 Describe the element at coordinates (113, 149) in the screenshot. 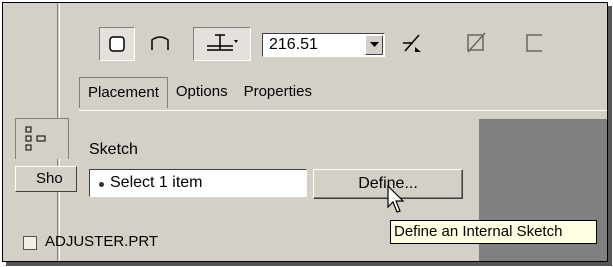

I see `sketch-label: Sketch` at that location.